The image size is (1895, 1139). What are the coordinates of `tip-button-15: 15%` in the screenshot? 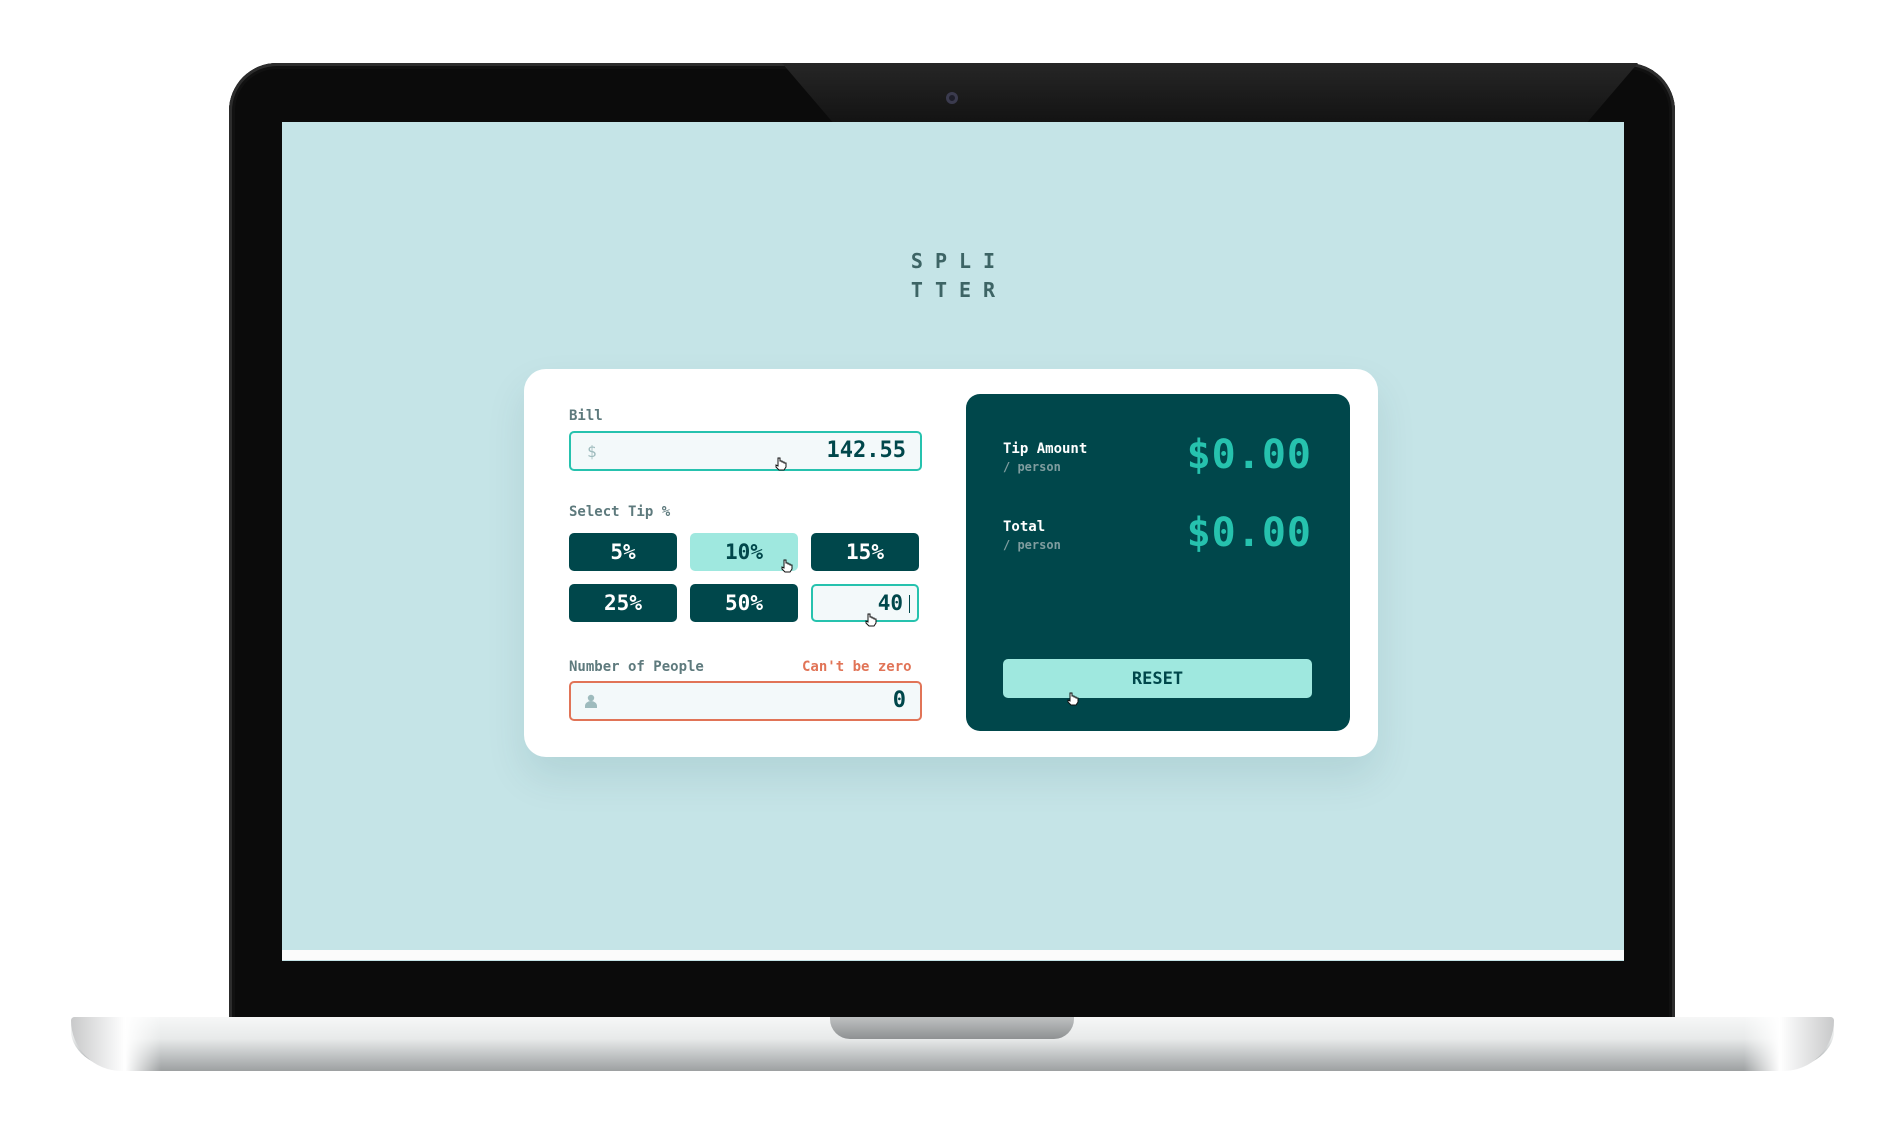 It's located at (865, 552).